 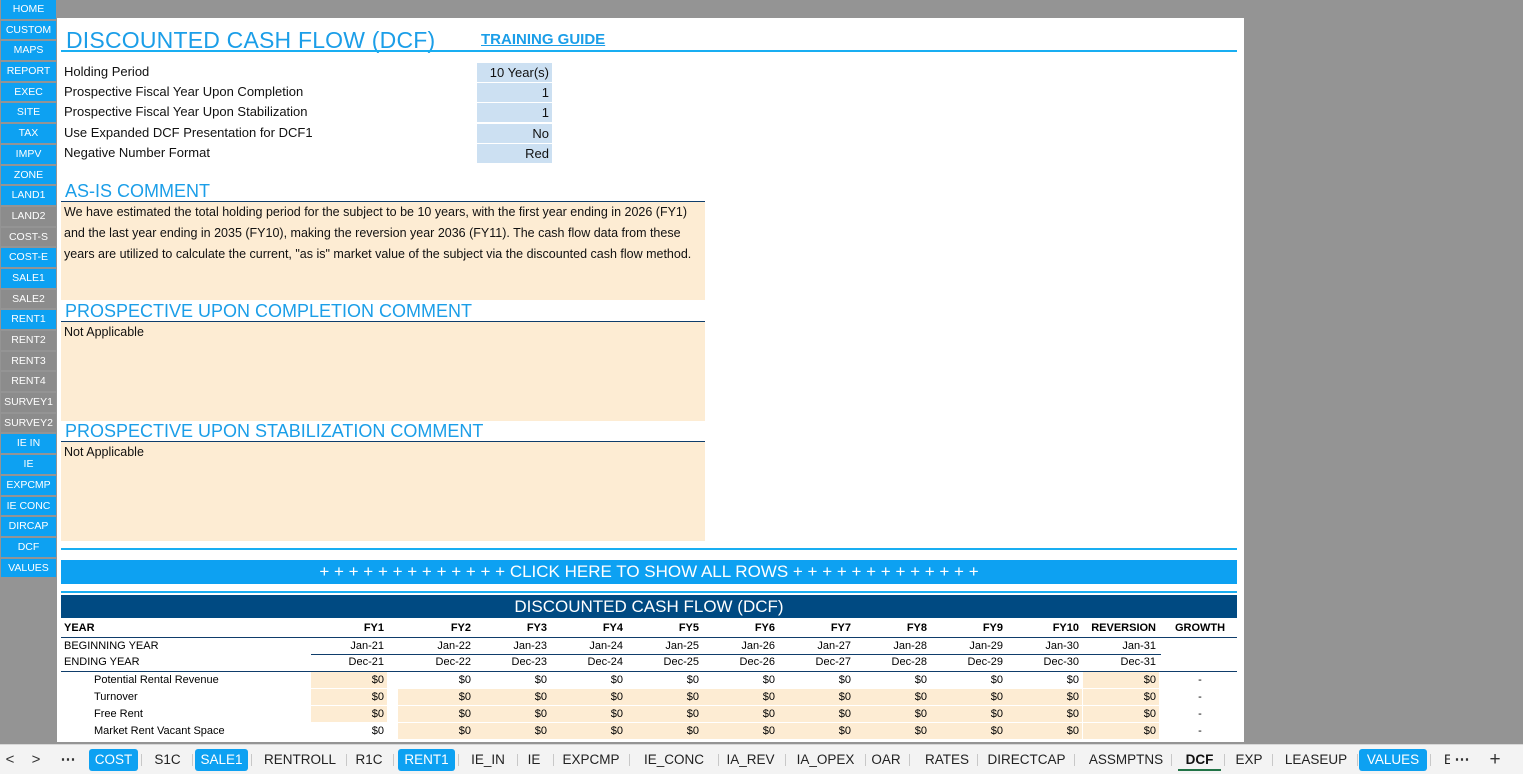 I want to click on nav-button-cost-e: COST-E, so click(x=28, y=257).